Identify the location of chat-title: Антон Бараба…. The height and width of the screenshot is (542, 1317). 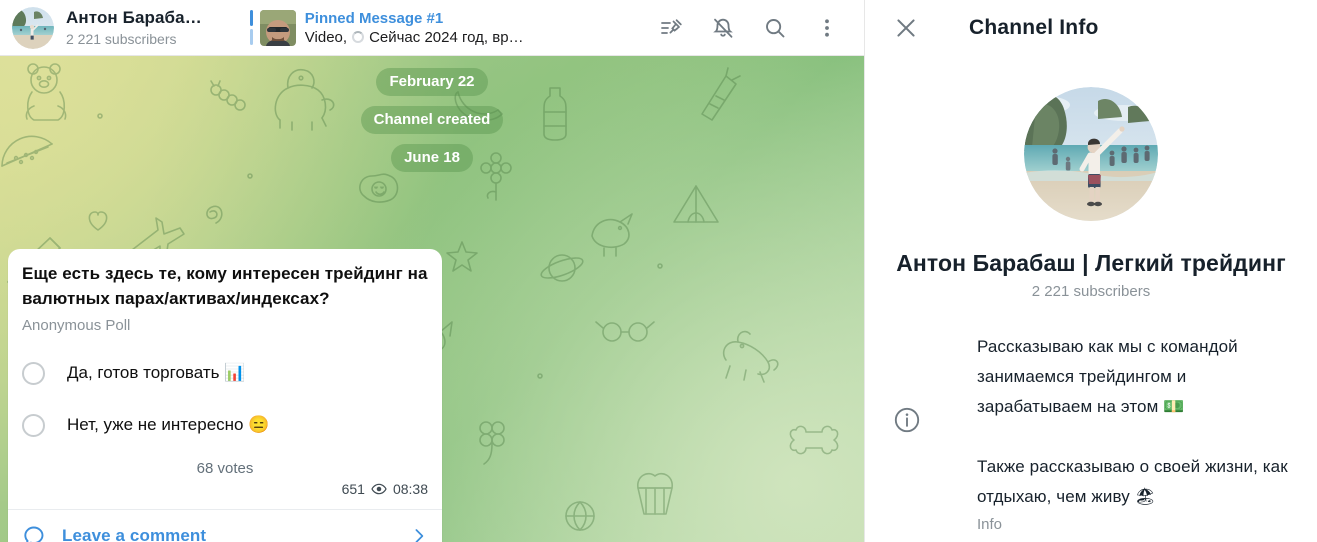
(134, 17).